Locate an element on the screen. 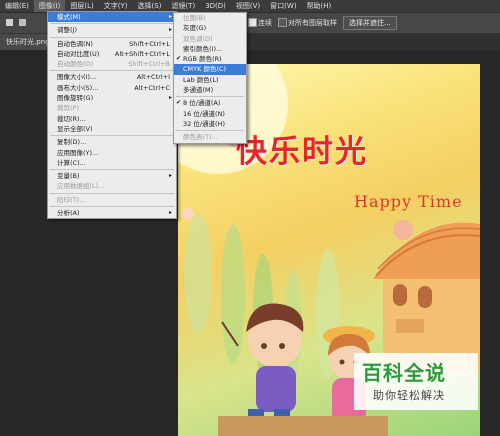  contiguous-checkbox is located at coordinates (252, 22).